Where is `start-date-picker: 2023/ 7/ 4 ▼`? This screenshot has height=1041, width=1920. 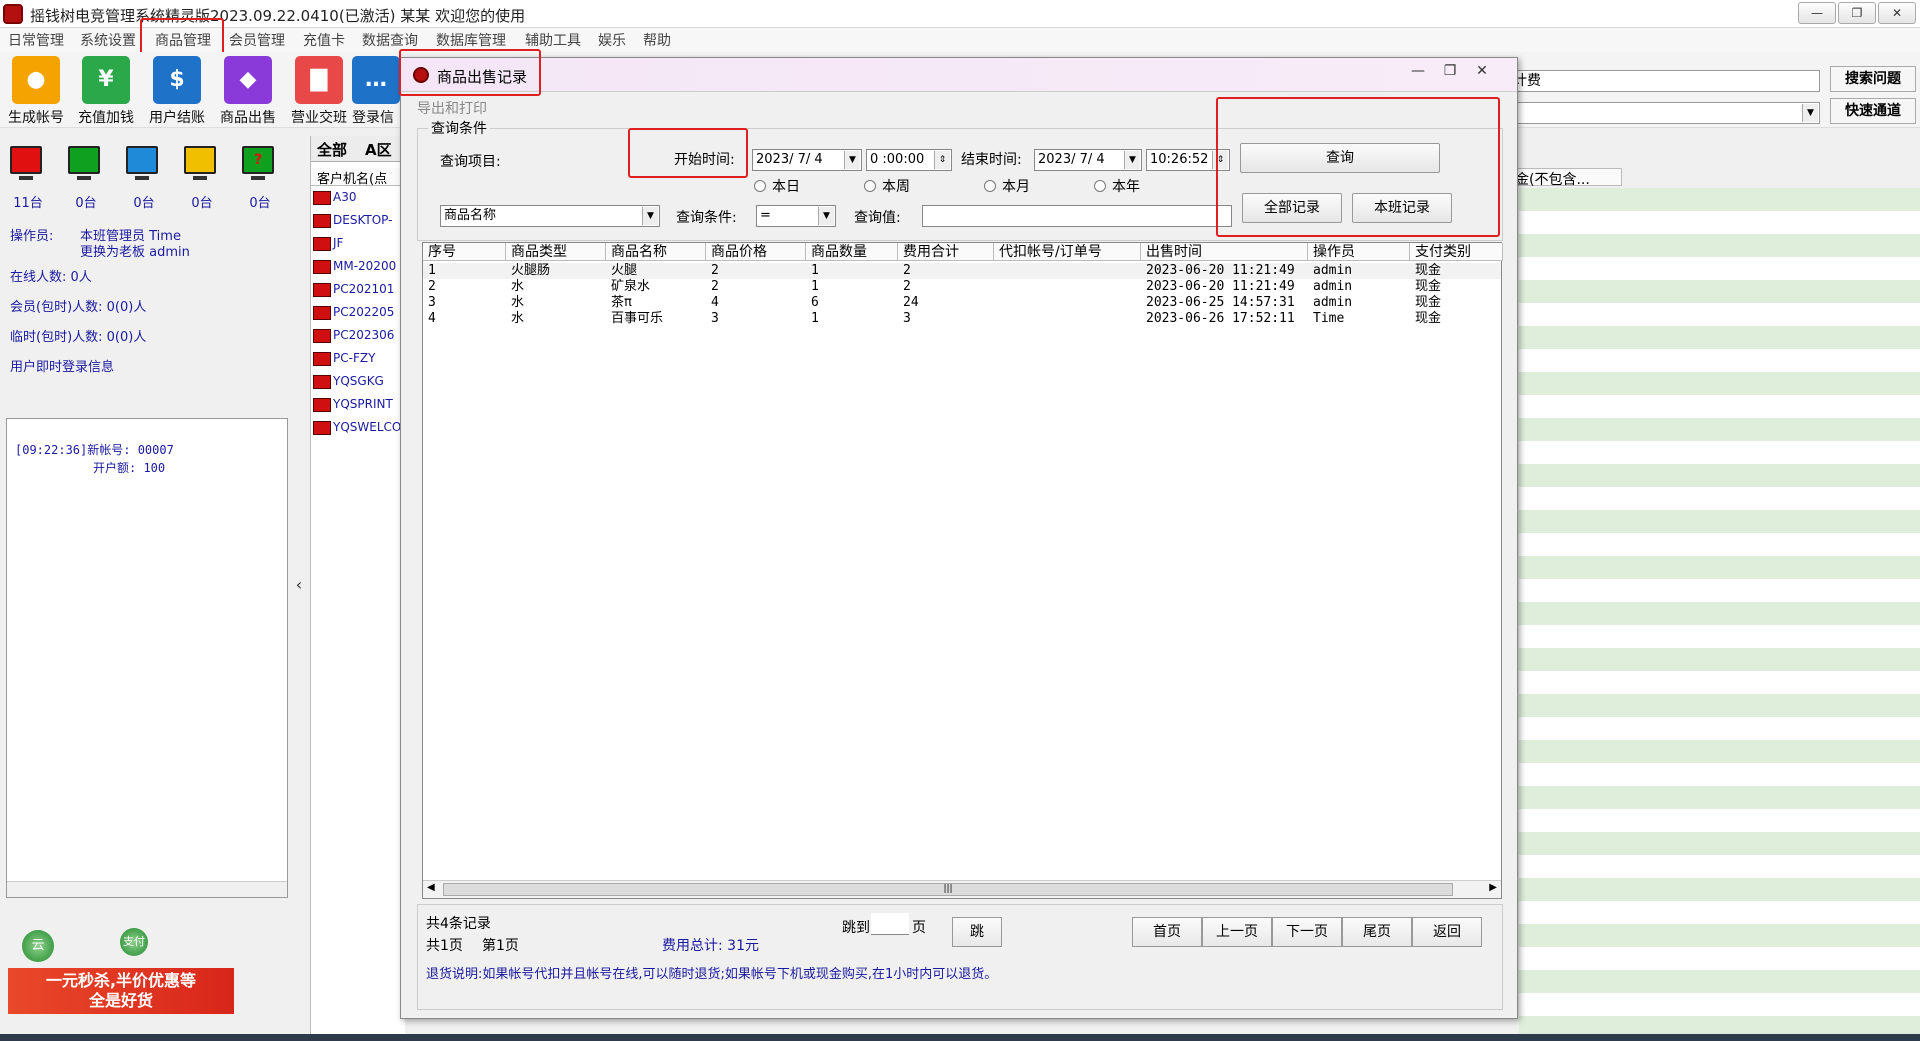
start-date-picker: 2023/ 7/ 4 ▼ is located at coordinates (807, 160).